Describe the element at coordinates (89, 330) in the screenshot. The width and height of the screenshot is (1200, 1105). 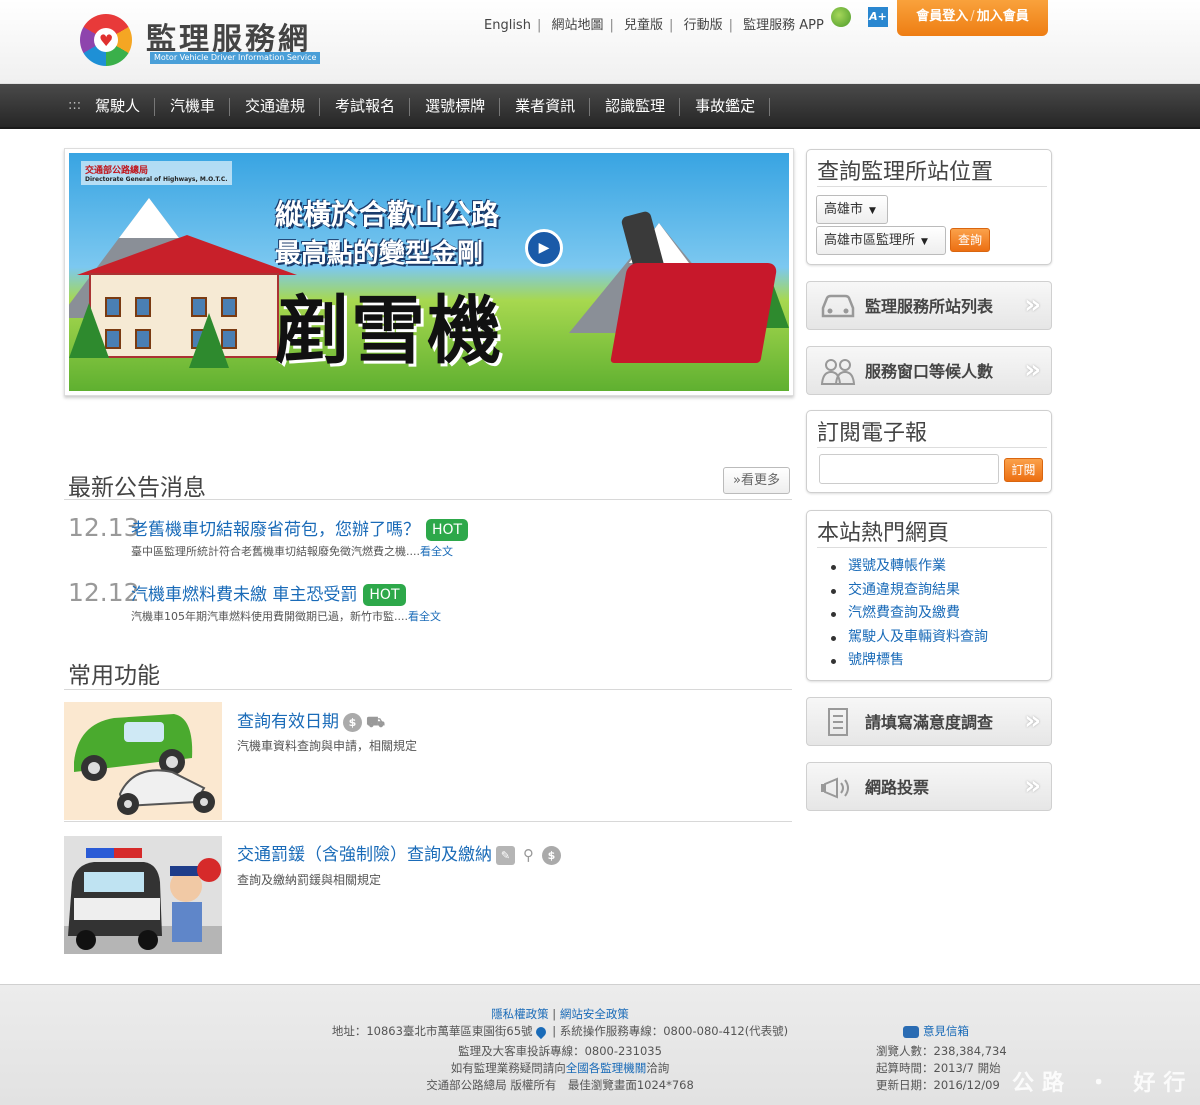
I see `tree-shape` at that location.